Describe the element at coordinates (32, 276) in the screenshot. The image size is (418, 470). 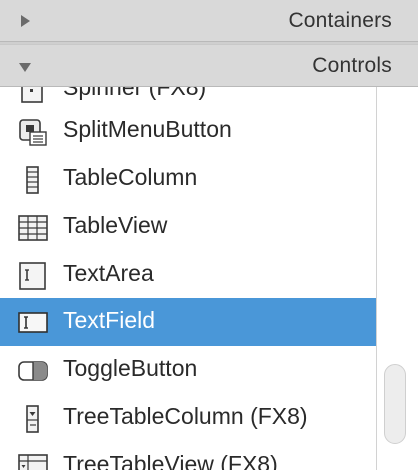
I see `text-area-icon` at that location.